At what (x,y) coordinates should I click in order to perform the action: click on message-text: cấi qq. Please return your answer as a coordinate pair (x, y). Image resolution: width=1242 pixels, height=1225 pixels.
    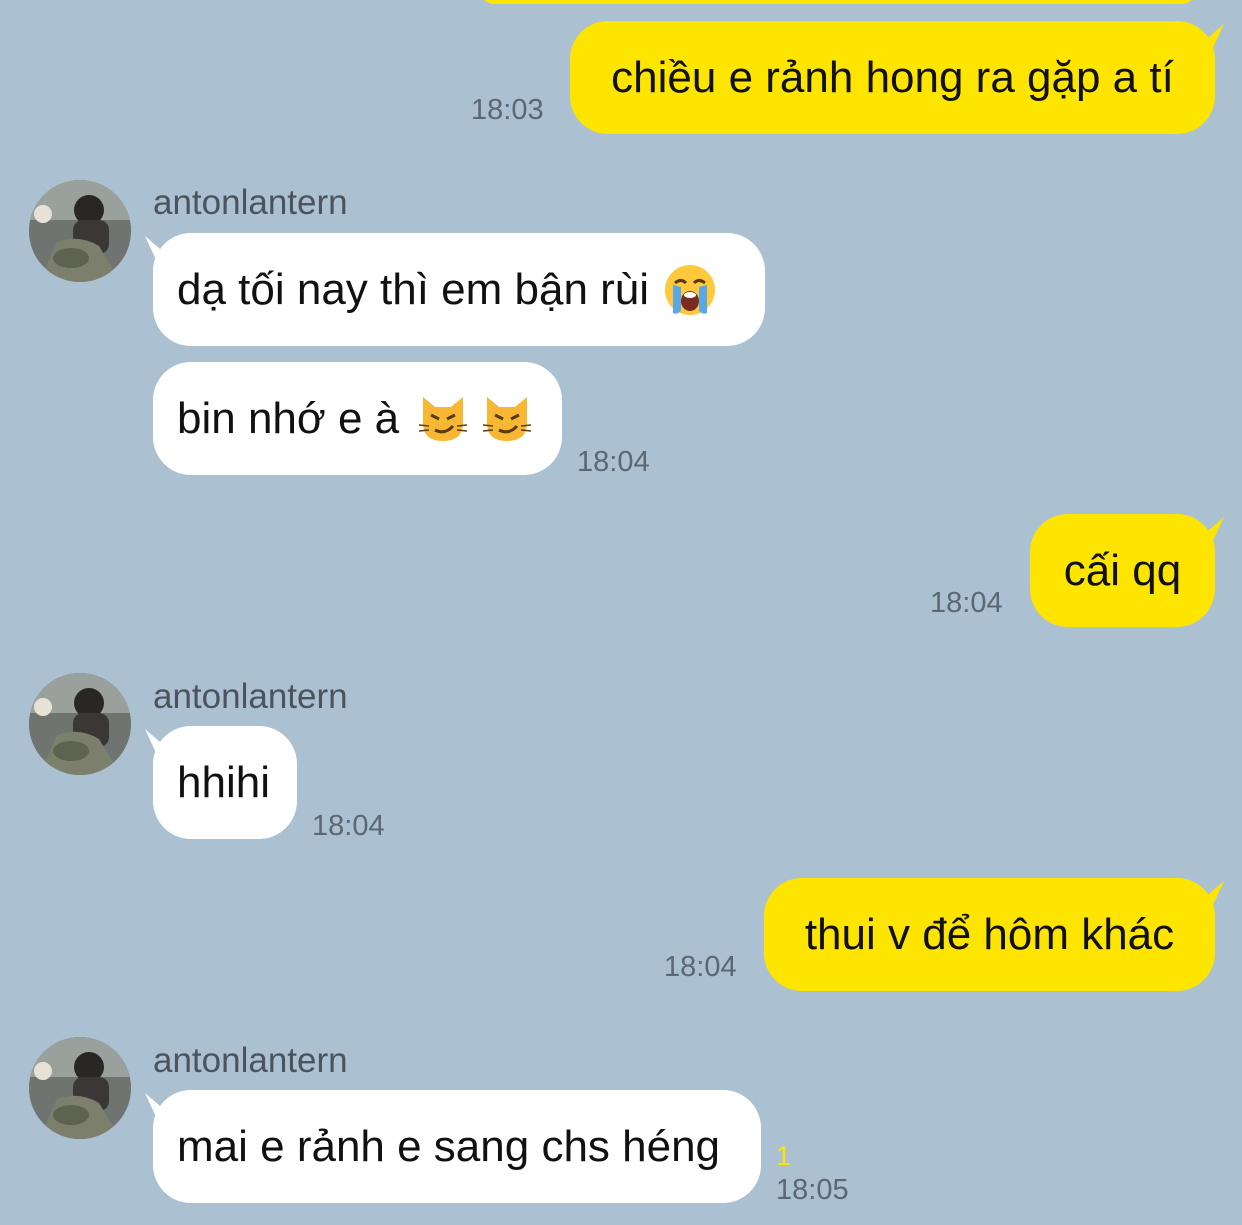
    Looking at the image, I should click on (1122, 570).